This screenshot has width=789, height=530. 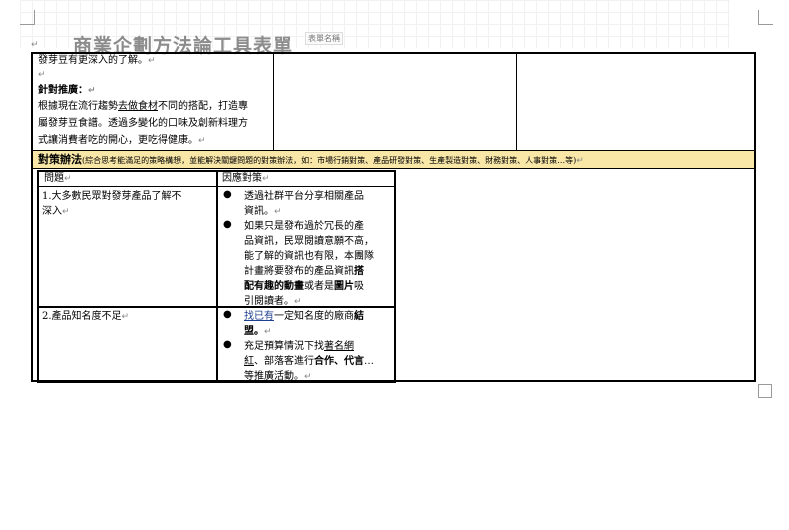 I want to click on recommend-line-2: 屬發芽豆食譜。透過多變化的口味及創新料理方, so click(x=143, y=123).